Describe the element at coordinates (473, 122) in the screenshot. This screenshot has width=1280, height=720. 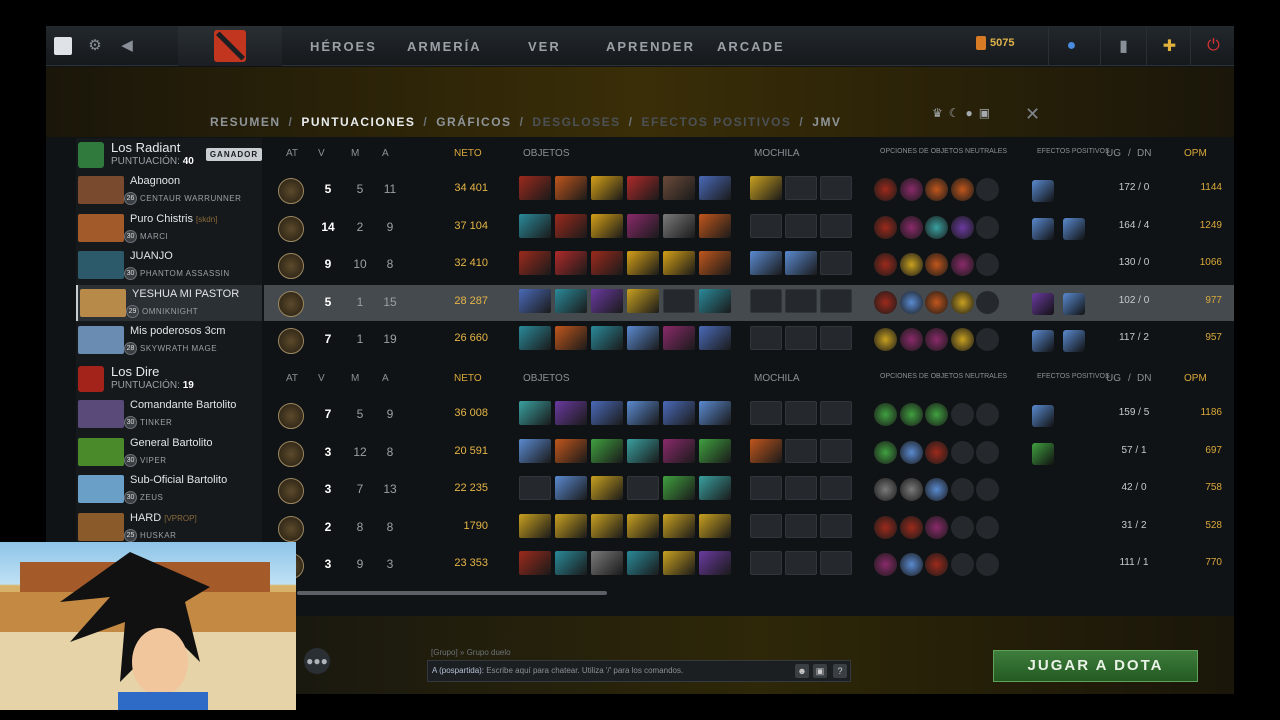
I see `tab-graficos: GRÁFICOS` at that location.